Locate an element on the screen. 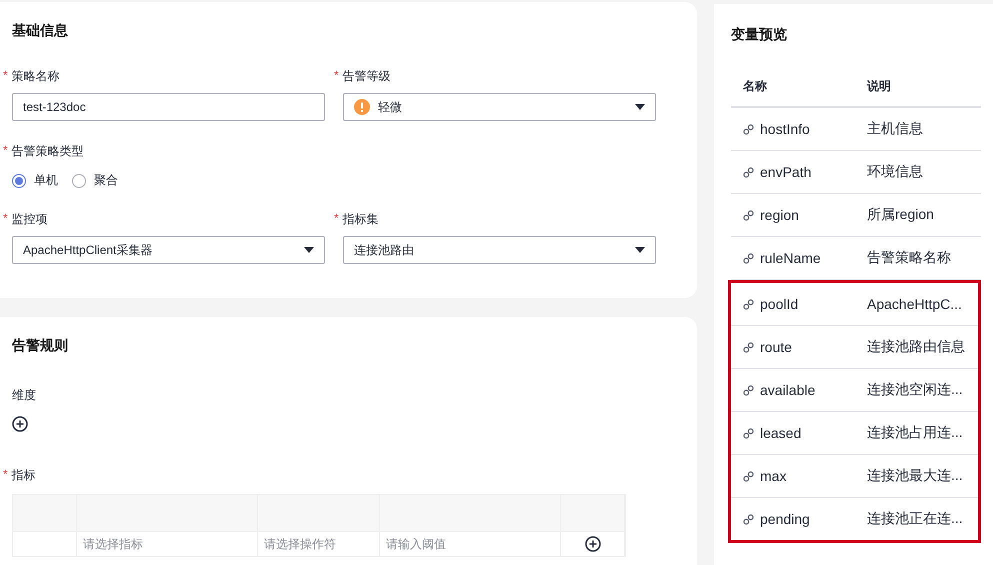 Image resolution: width=993 pixels, height=565 pixels. variable-name: region is located at coordinates (779, 215).